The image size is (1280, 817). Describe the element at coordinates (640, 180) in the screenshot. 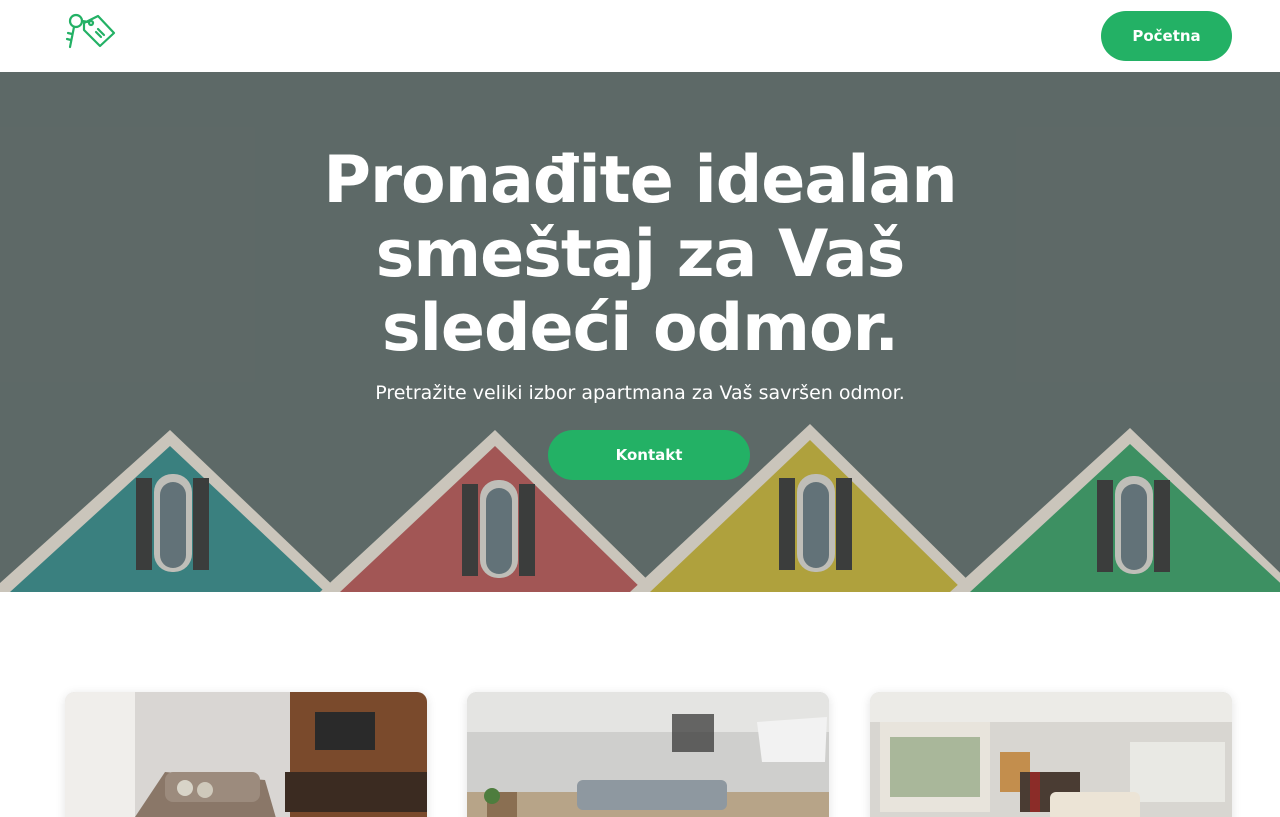

I see `hero-title-line-1: Pronađite idealan` at that location.